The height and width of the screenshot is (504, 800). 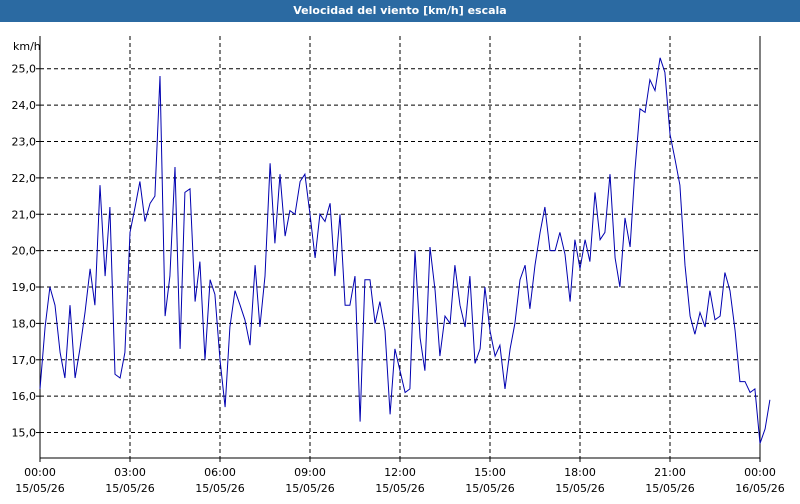 What do you see at coordinates (27, 46) in the screenshot?
I see `y-axis-unit-label: km/h` at bounding box center [27, 46].